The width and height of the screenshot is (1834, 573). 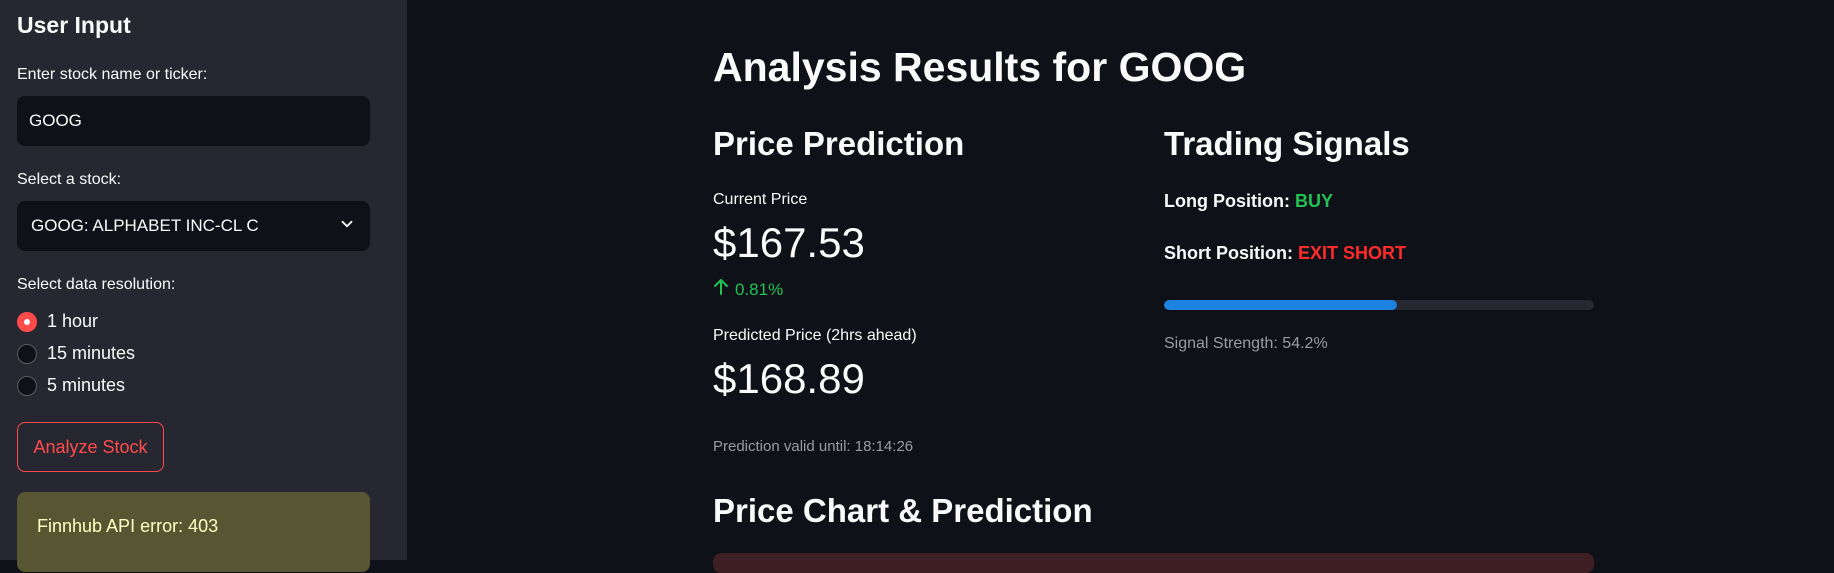 I want to click on price-chart-heading: Price Chart & Prediction, so click(x=903, y=510).